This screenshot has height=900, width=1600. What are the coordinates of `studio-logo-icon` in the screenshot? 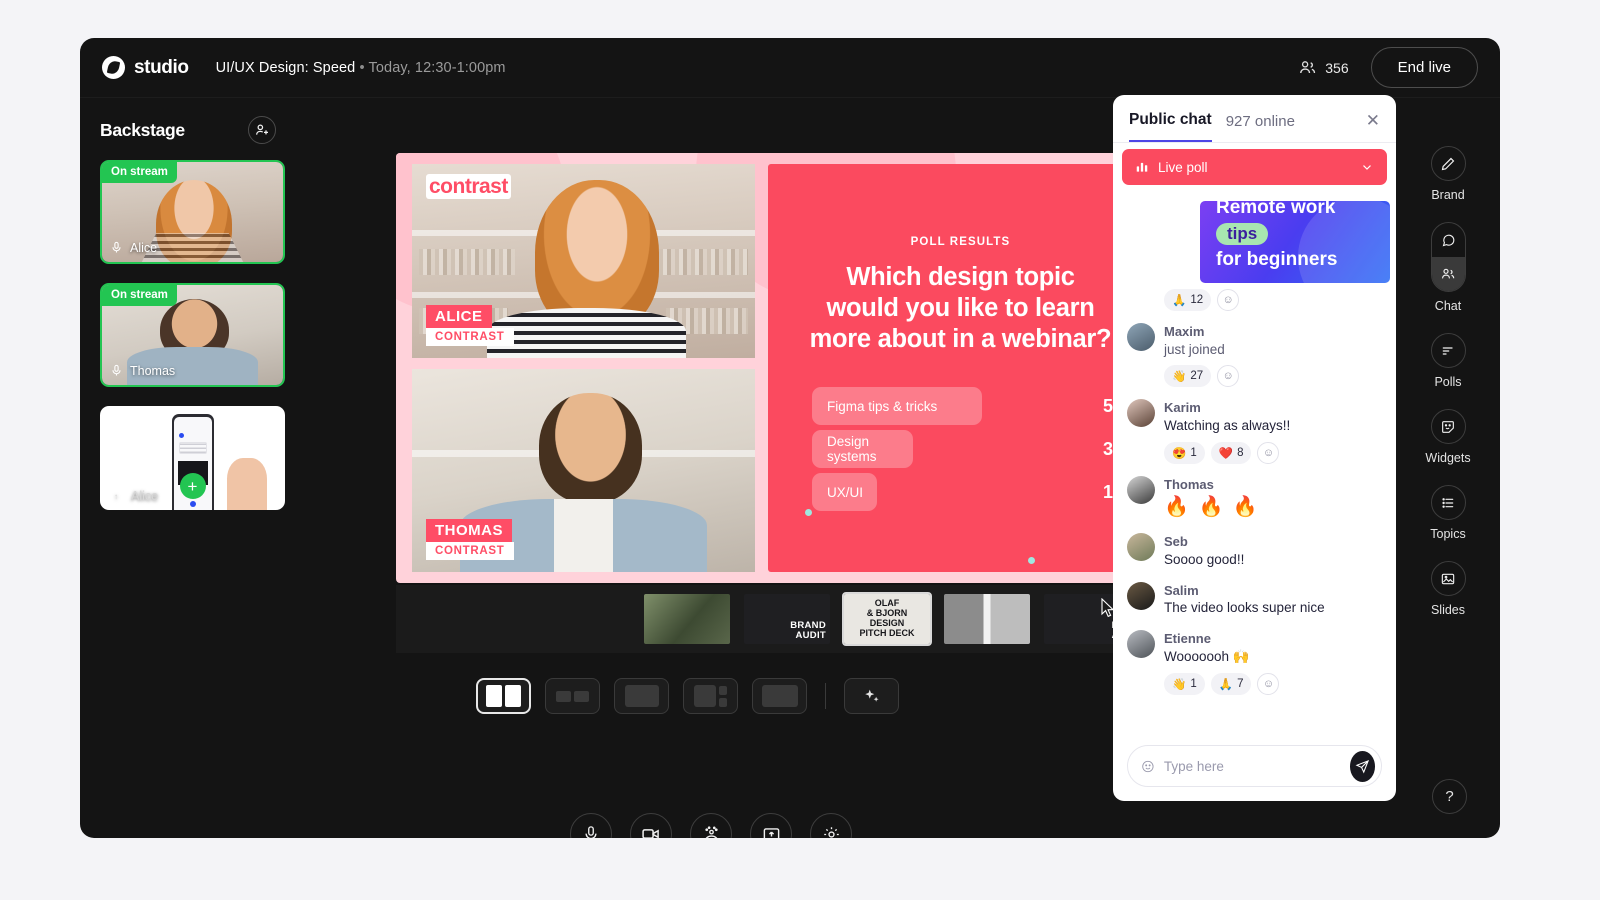 It's located at (113, 67).